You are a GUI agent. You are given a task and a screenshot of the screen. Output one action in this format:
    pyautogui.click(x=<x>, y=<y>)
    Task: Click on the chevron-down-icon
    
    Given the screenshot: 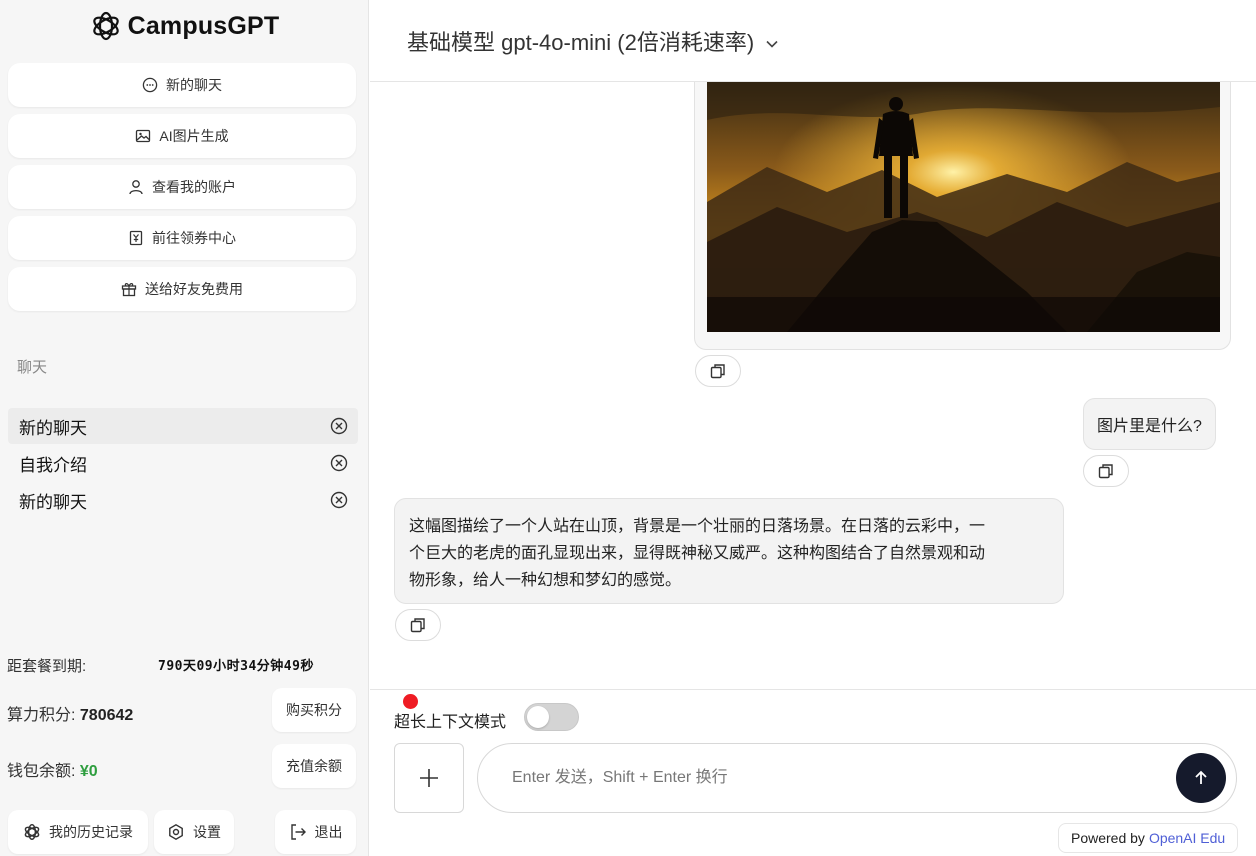 What is the action you would take?
    pyautogui.click(x=772, y=44)
    